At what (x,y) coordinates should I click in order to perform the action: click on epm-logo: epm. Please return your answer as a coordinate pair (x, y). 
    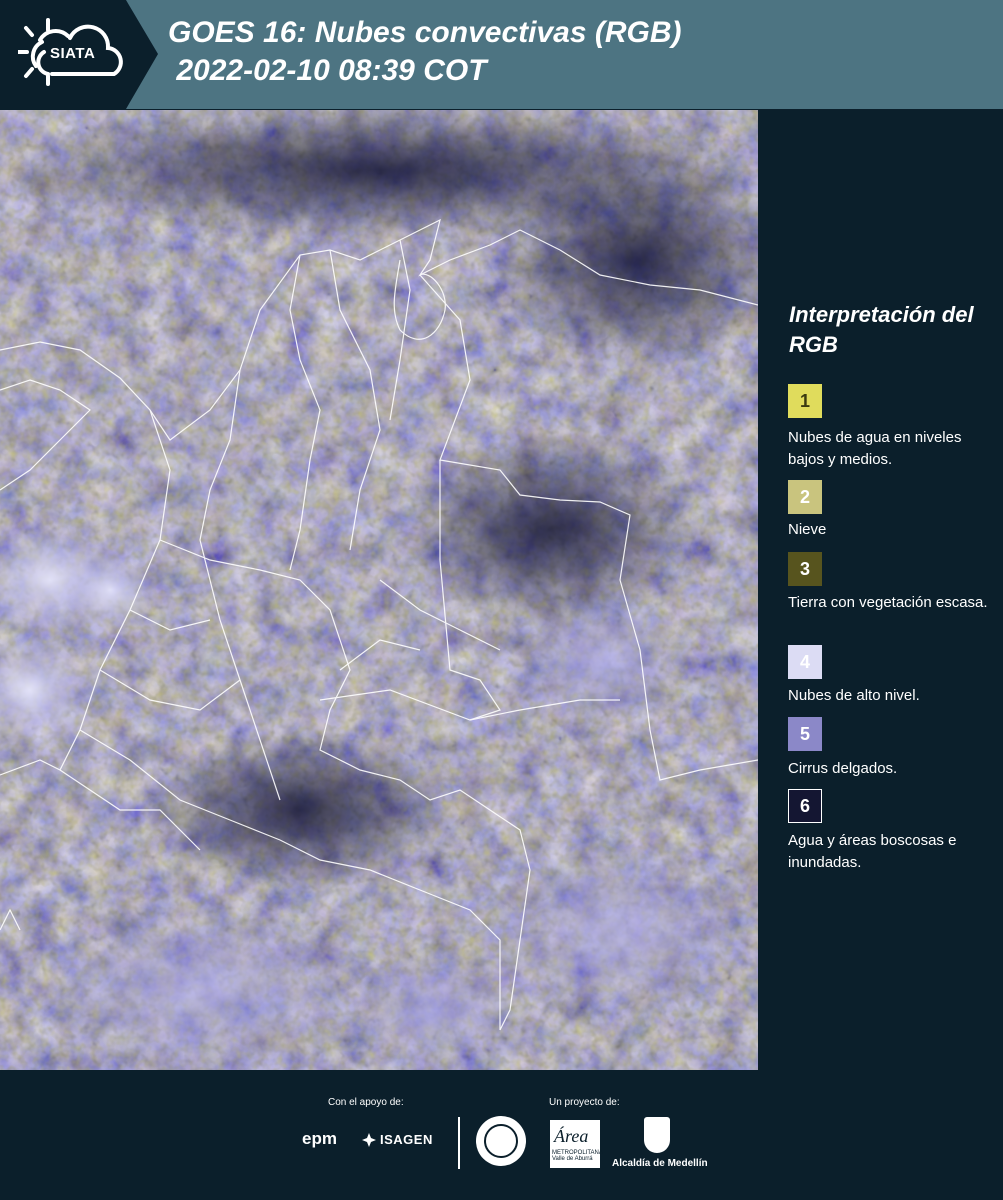
    Looking at the image, I should click on (319, 1139).